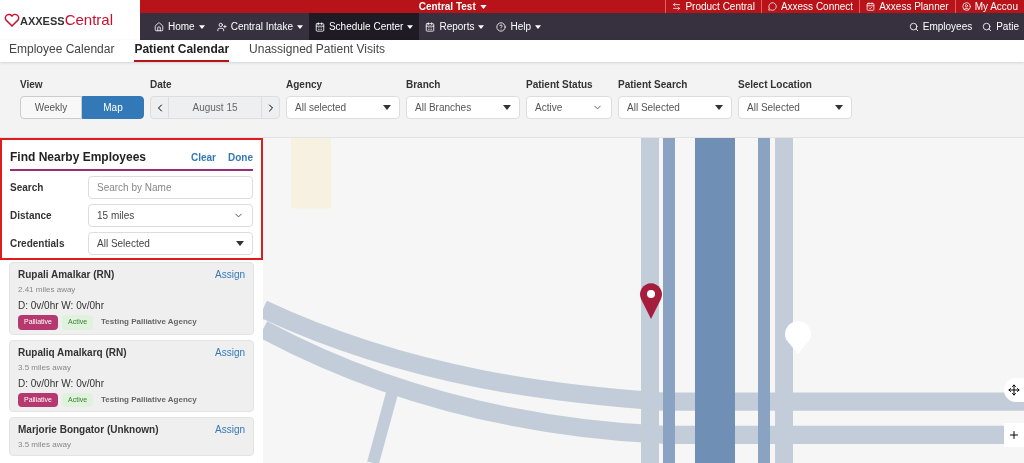  I want to click on field-dropdown: All Selected, so click(170, 243).